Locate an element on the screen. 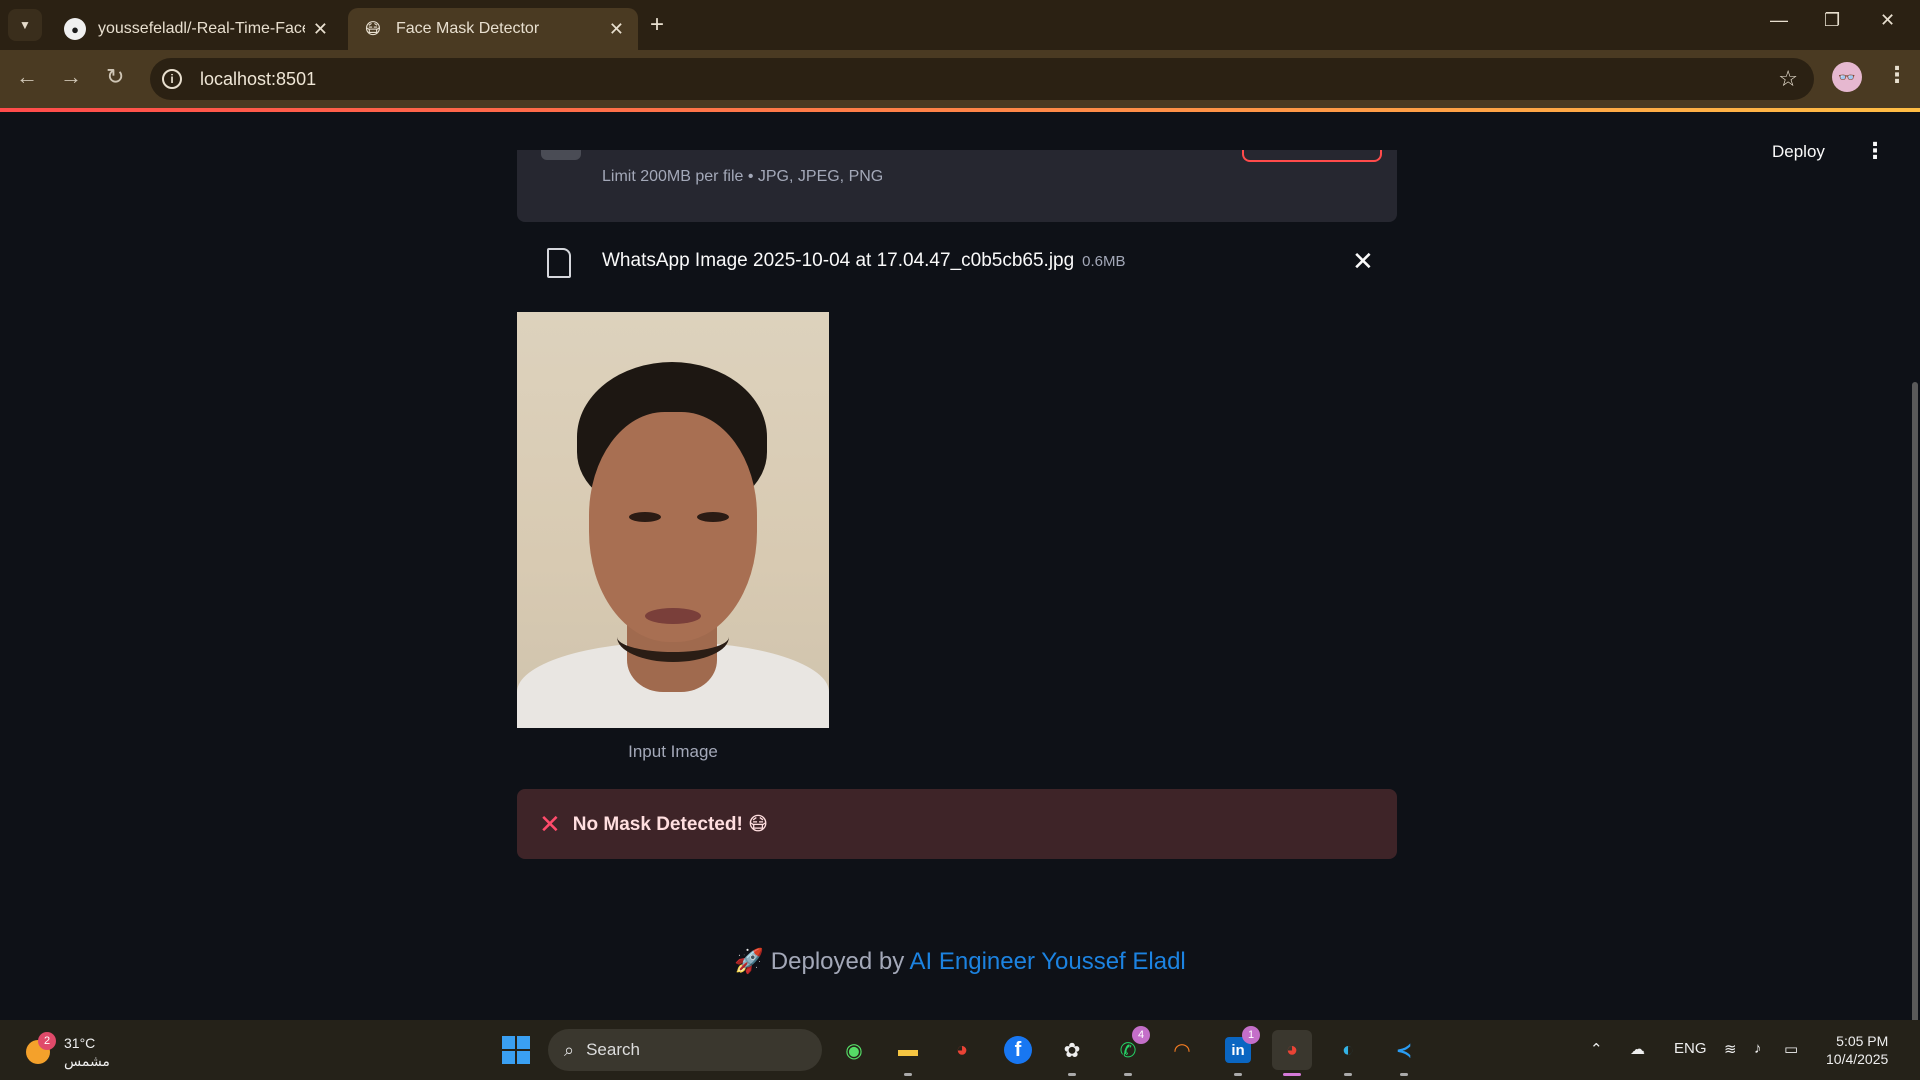 This screenshot has height=1080, width=1920. scrollbar is located at coordinates (1915, 717).